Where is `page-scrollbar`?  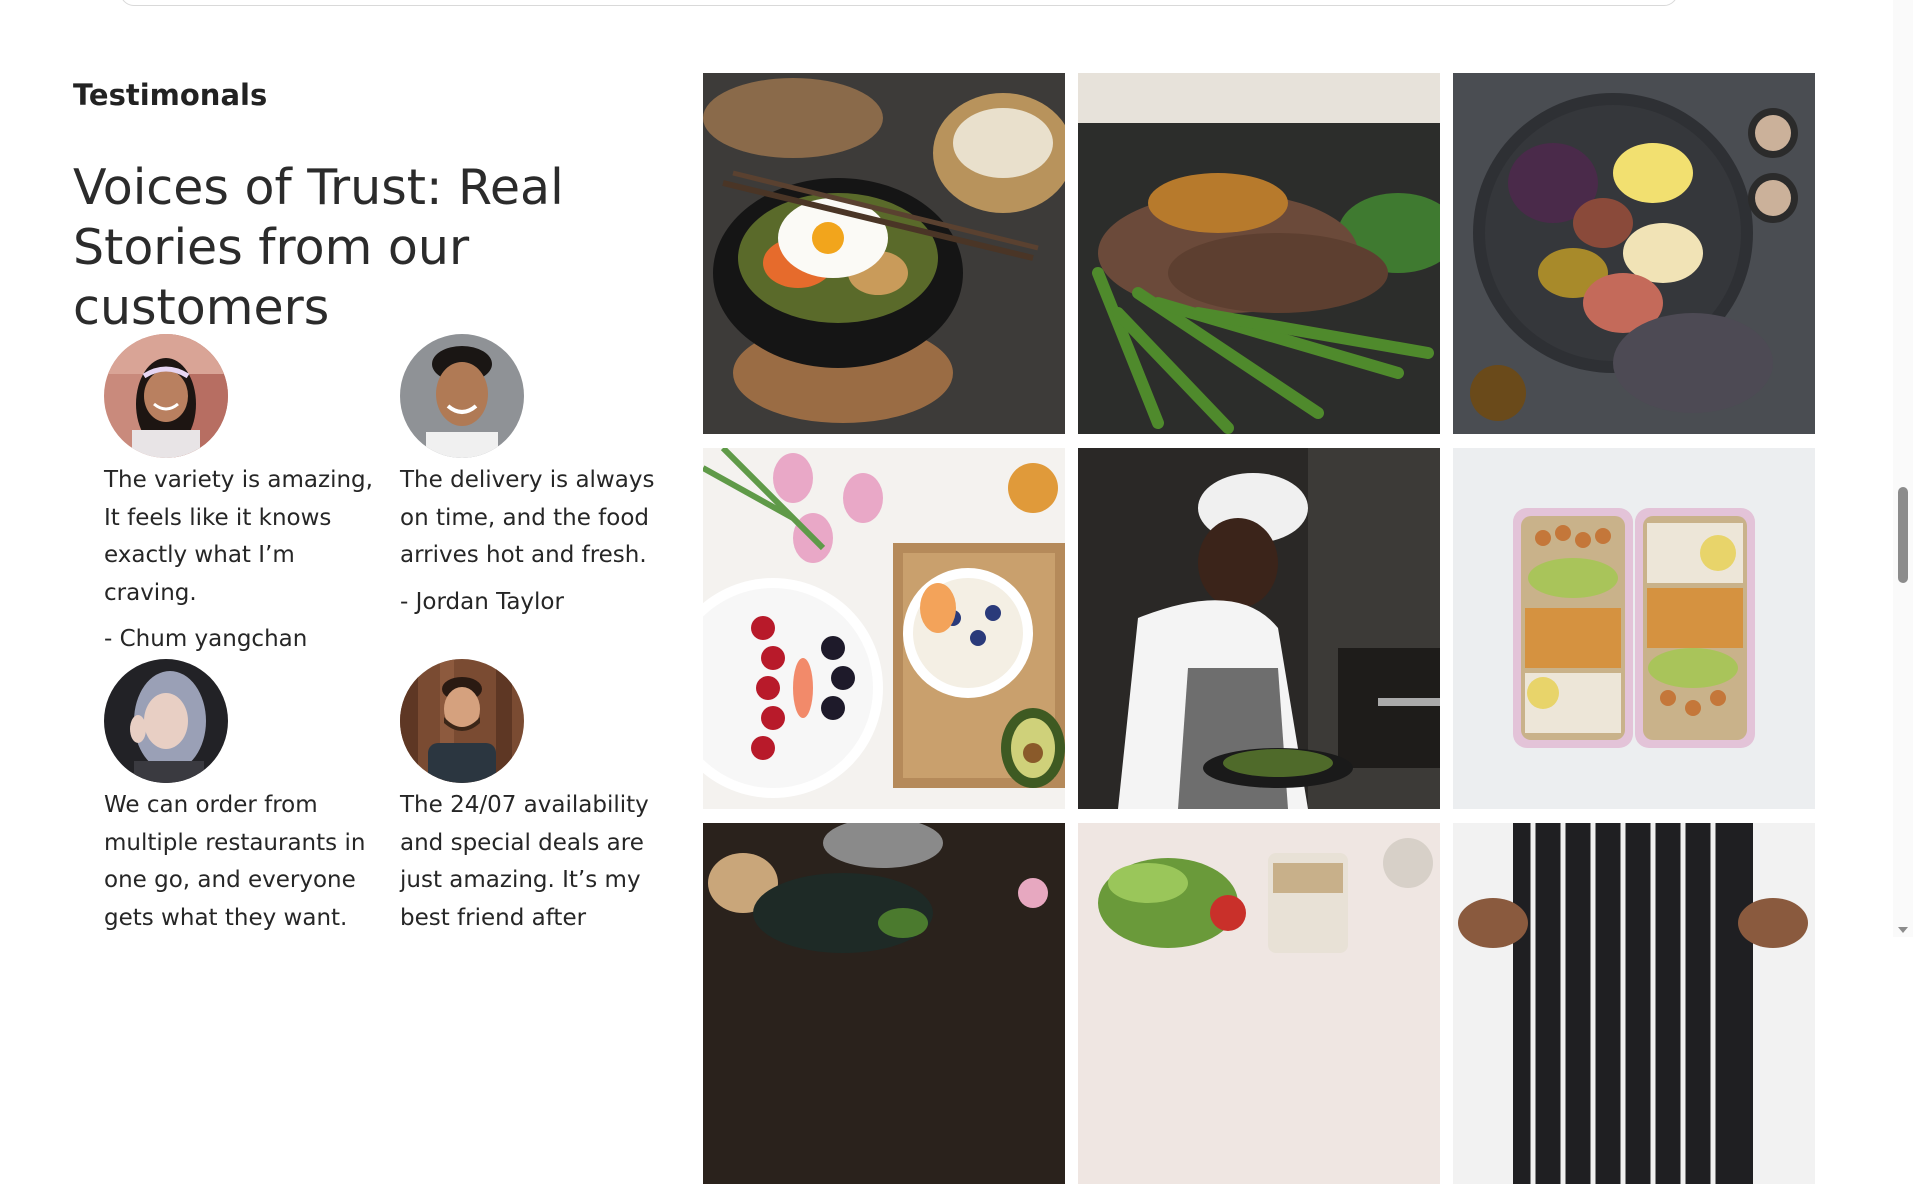
page-scrollbar is located at coordinates (1903, 468).